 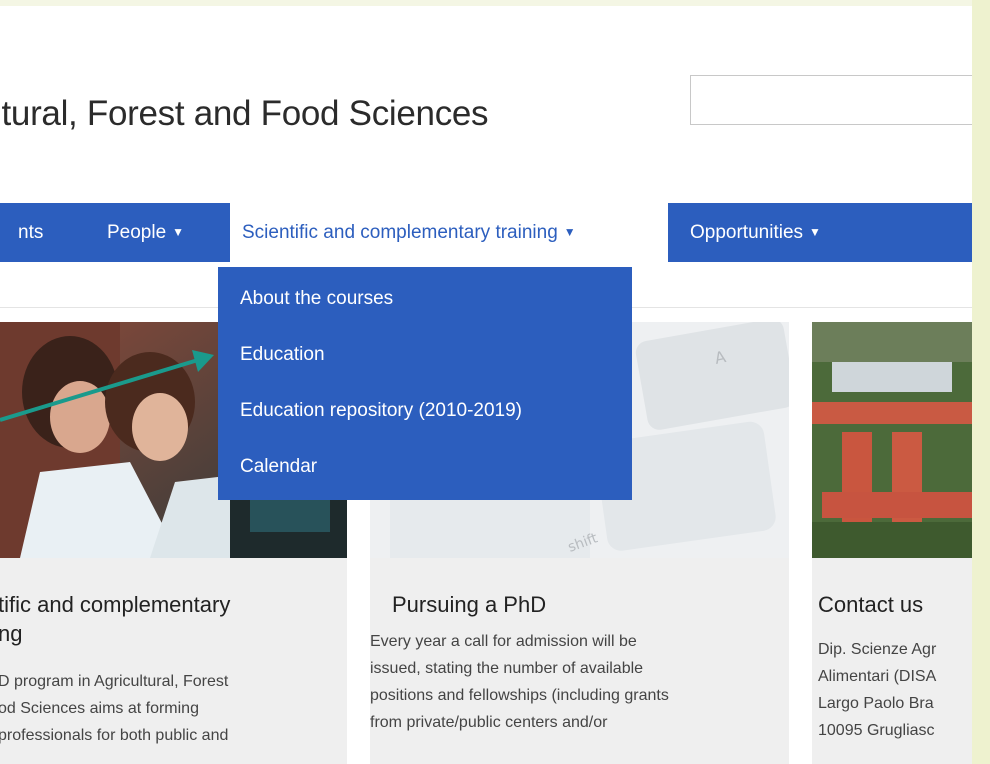 I want to click on arrow-head-icon, so click(x=203, y=361).